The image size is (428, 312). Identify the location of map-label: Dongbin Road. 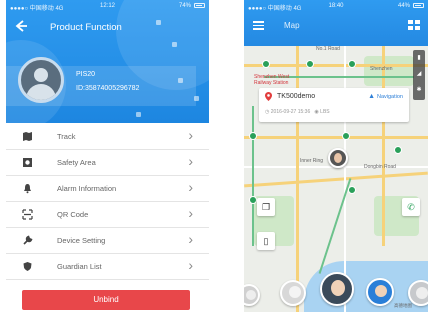
(380, 167).